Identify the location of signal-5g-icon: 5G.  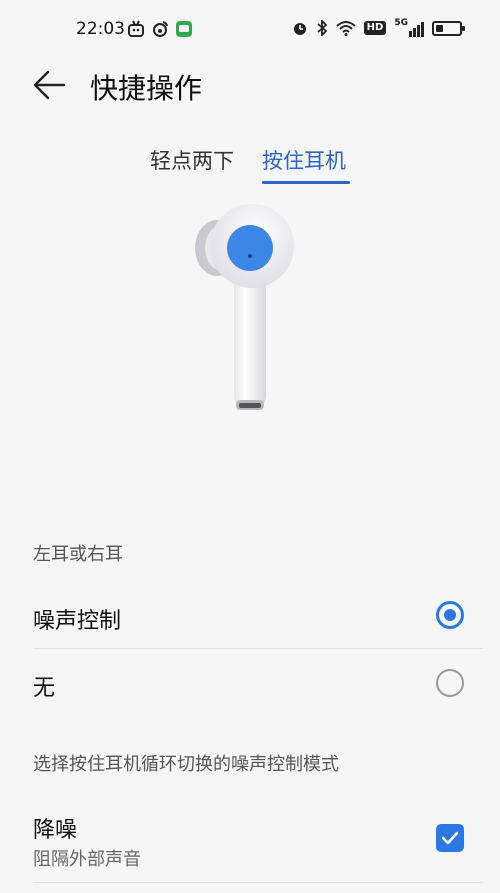
(409, 28).